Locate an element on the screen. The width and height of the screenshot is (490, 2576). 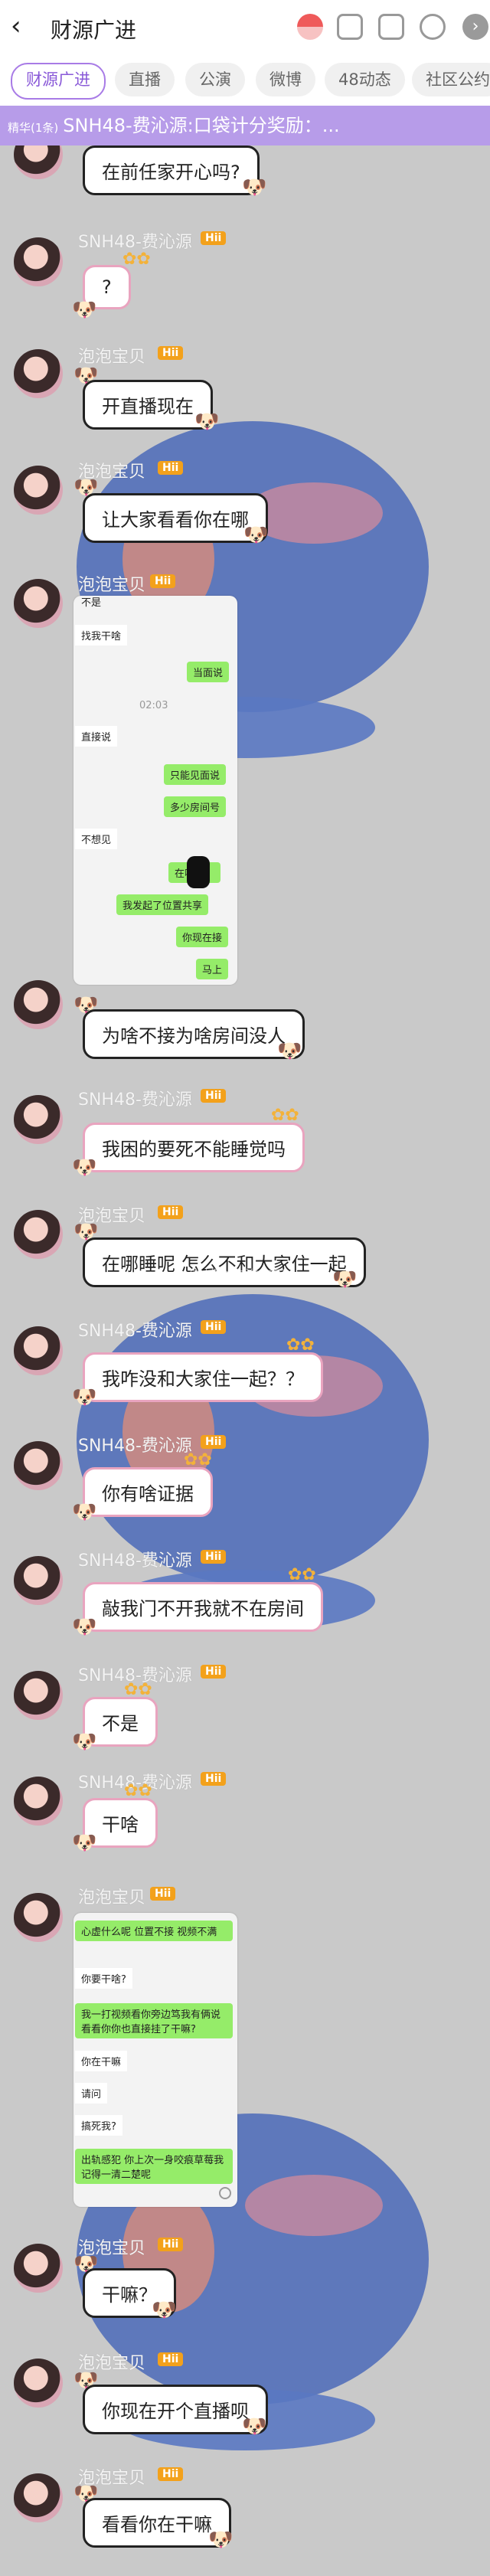
screenshot-text: 02:03 is located at coordinates (153, 705).